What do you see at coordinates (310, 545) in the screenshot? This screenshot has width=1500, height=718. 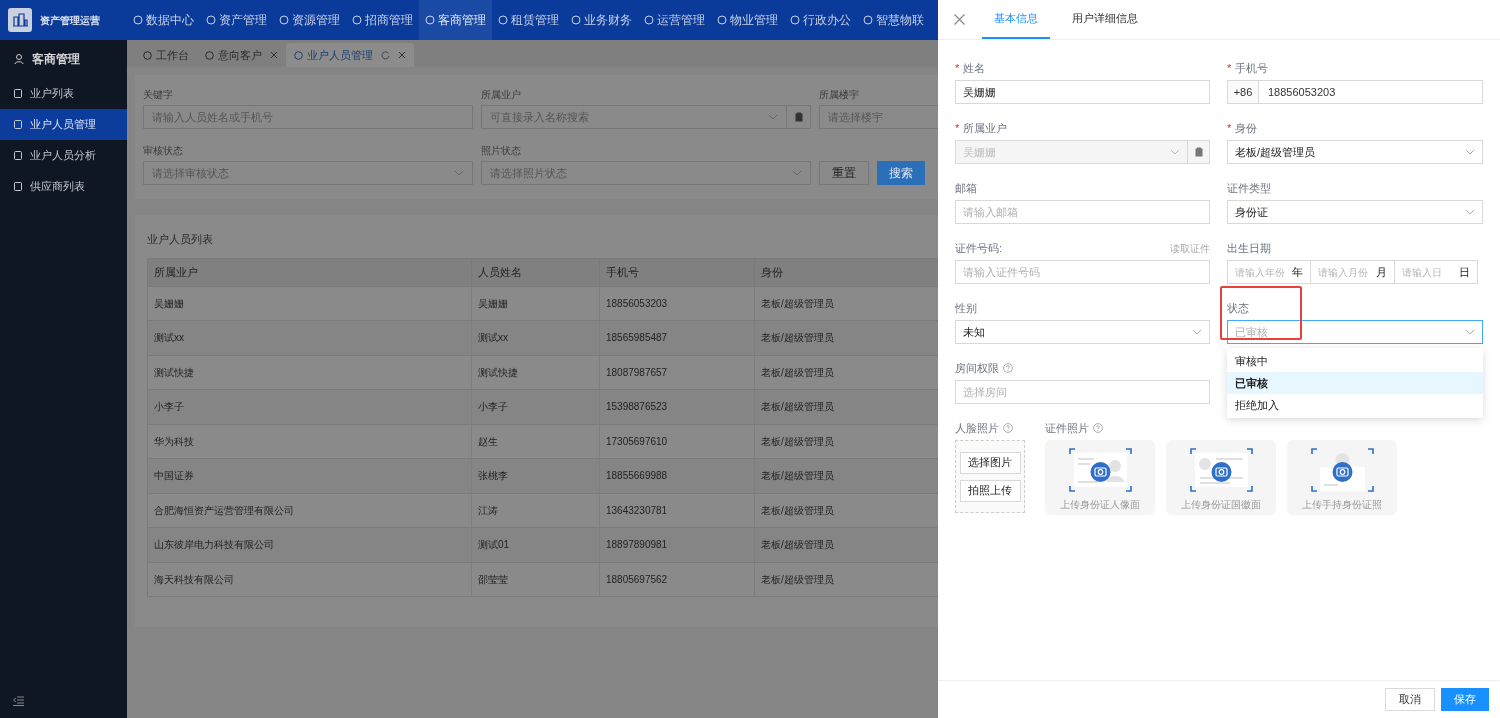 I see `table-cell: 山东彼岸电力科技有限公司` at bounding box center [310, 545].